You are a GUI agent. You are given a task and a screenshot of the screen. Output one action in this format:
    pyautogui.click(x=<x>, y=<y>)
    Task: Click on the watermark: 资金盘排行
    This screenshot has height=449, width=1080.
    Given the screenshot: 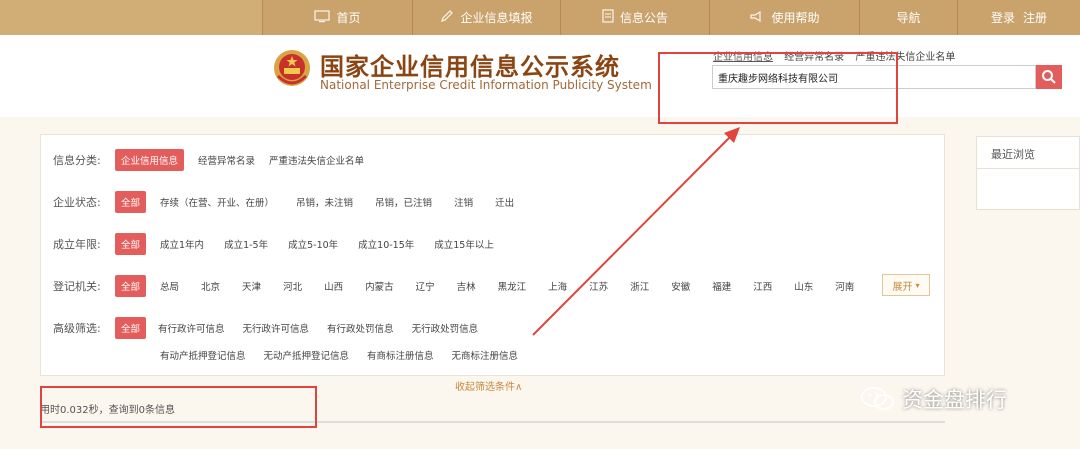 What is the action you would take?
    pyautogui.click(x=933, y=399)
    